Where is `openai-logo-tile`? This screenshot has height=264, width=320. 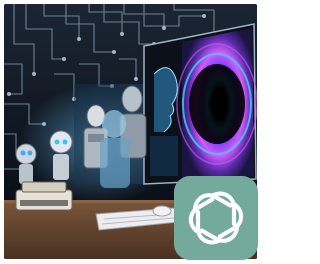
openai-logo-tile is located at coordinates (216, 218).